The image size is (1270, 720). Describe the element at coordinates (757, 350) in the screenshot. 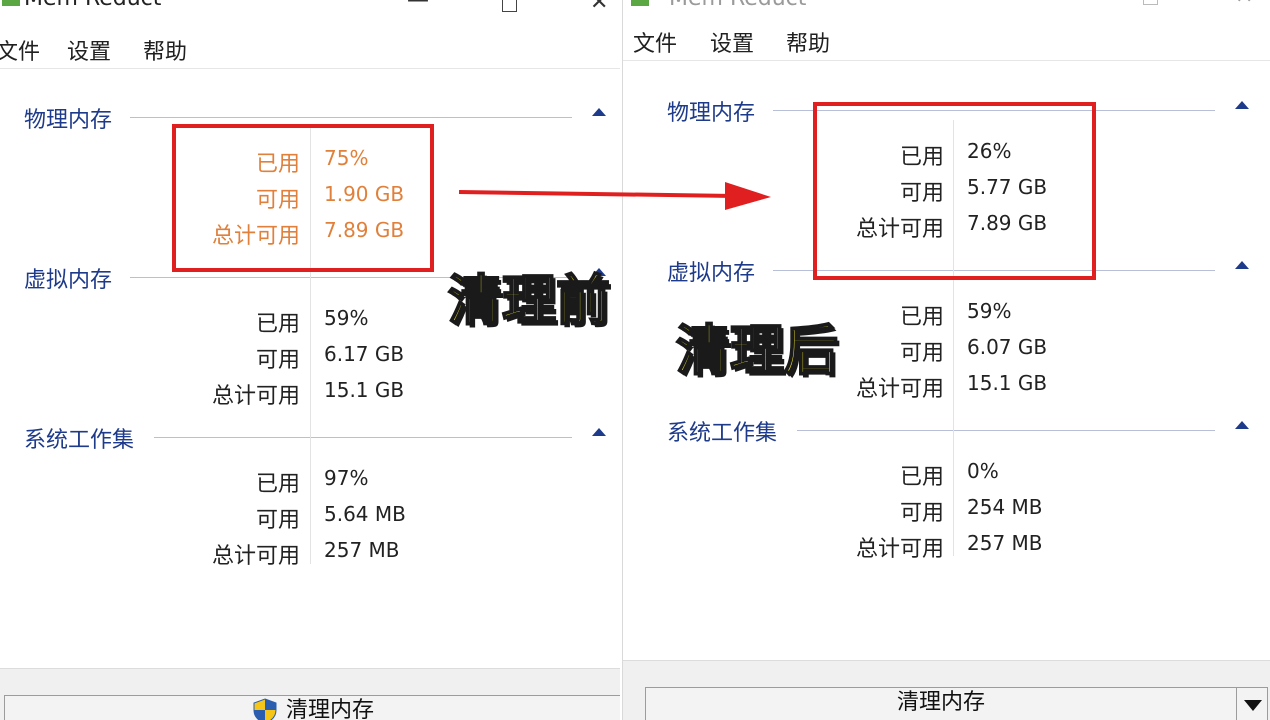

I see `caption-after: 清理后` at that location.